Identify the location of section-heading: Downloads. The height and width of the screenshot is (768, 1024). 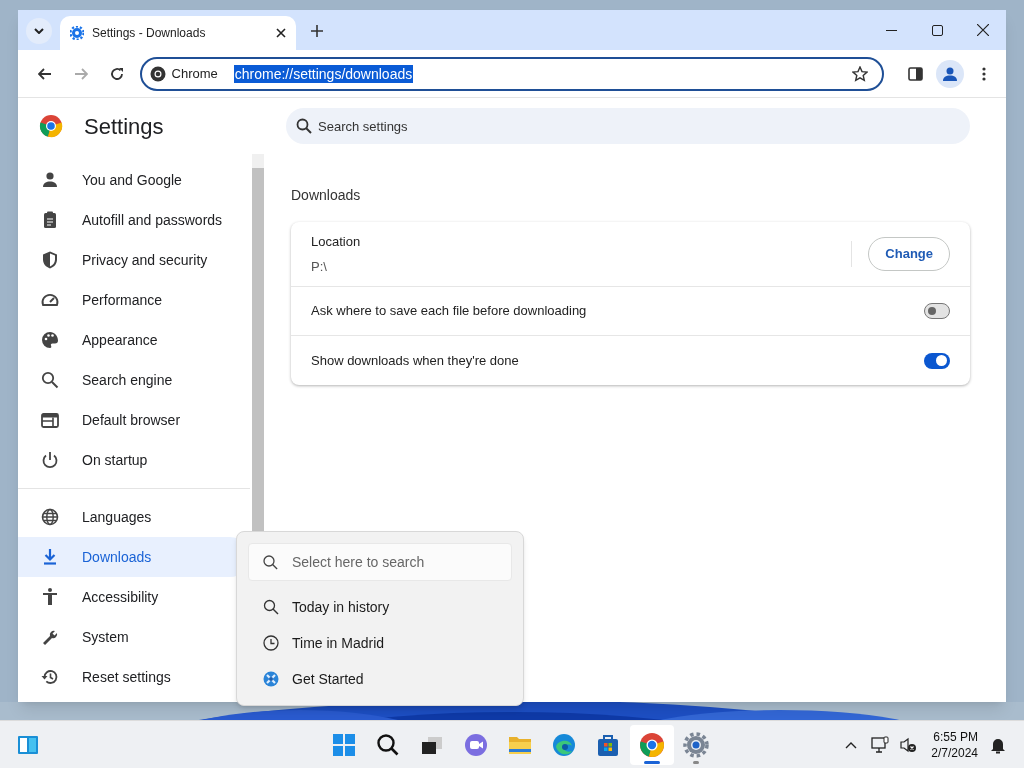
(326, 195).